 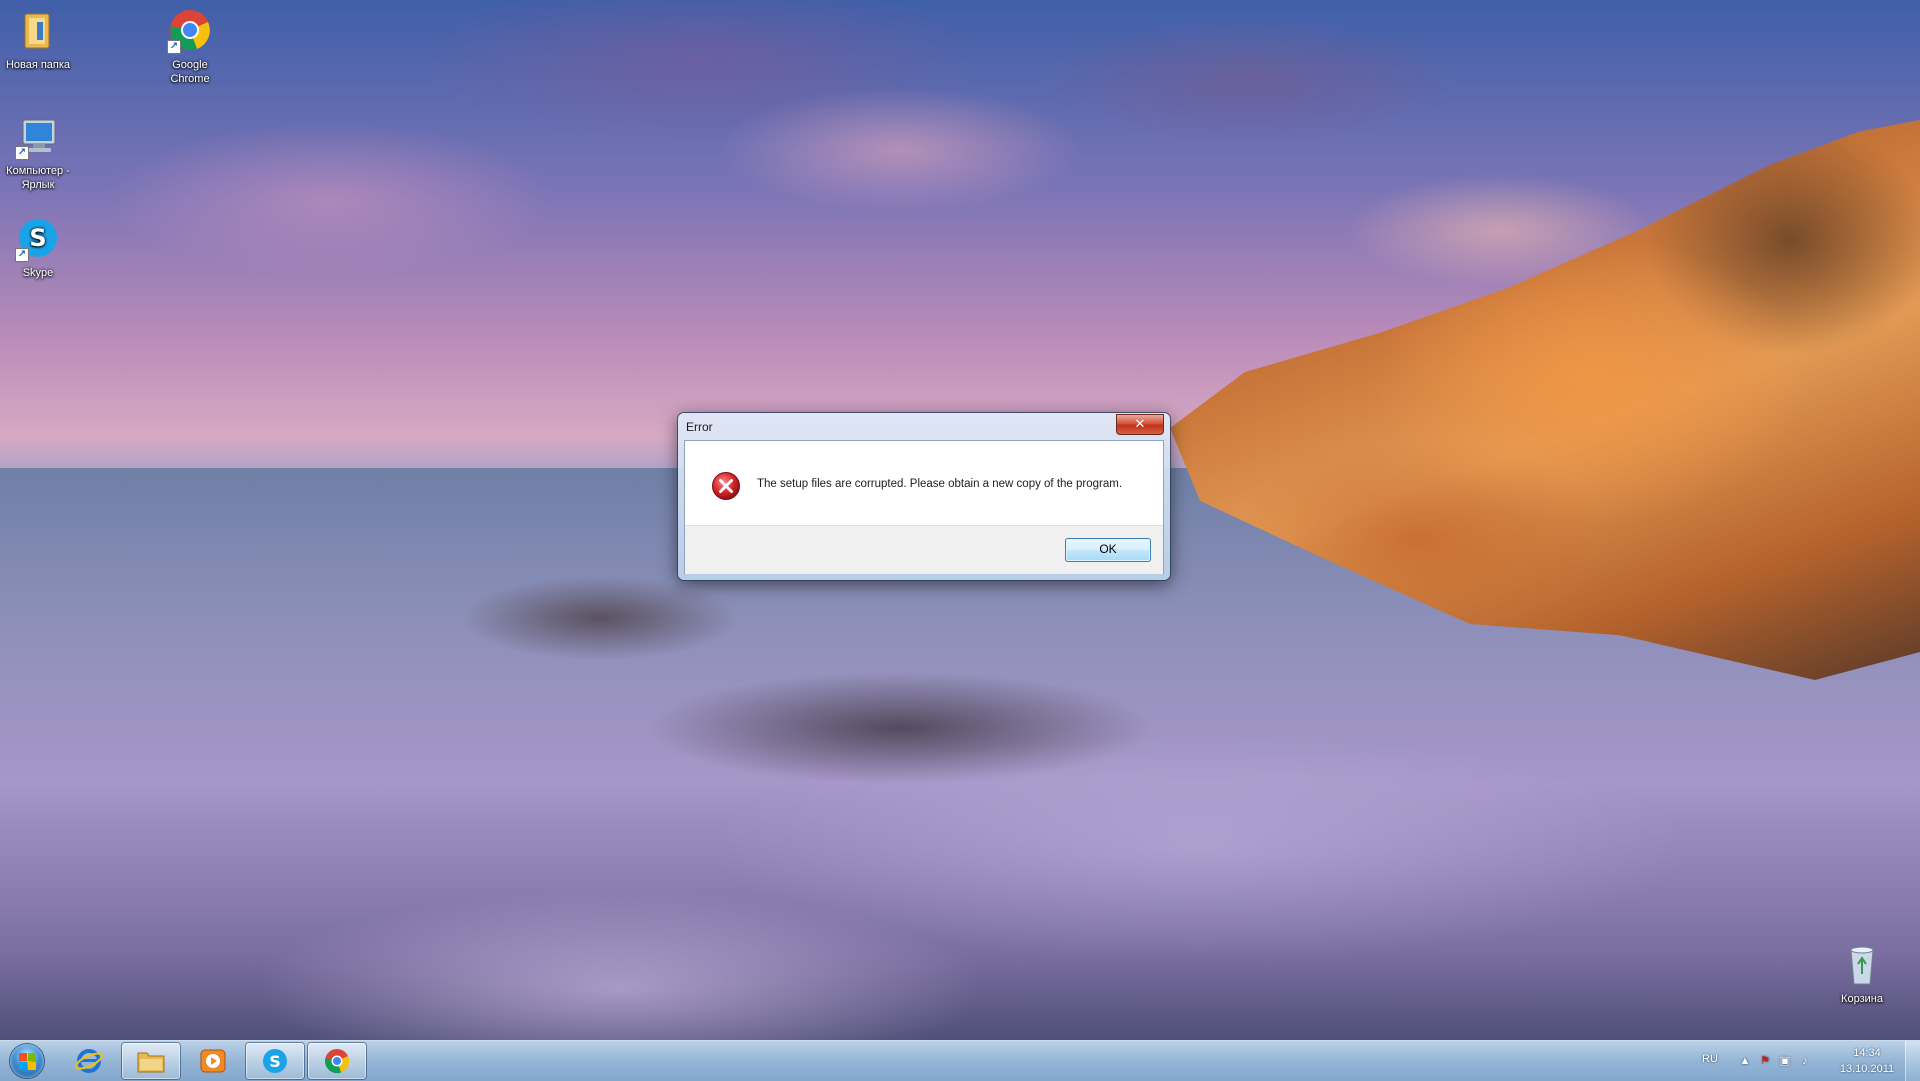 I want to click on clock-date: 13.10.2011, so click(x=1867, y=1069).